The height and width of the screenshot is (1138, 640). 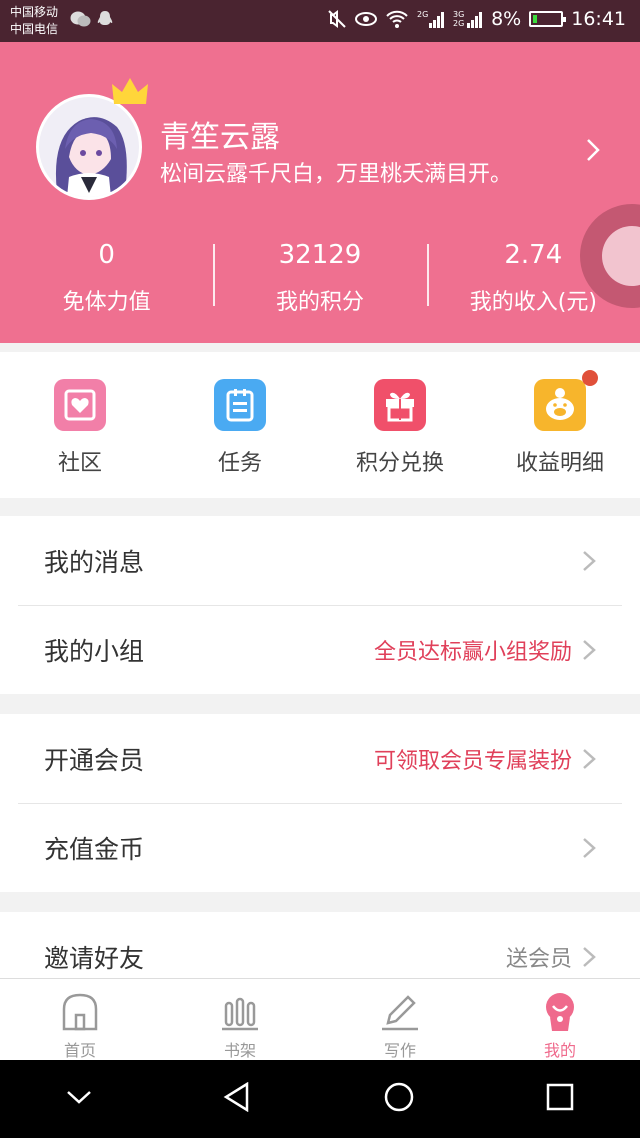 I want to click on notification-dot, so click(x=590, y=378).